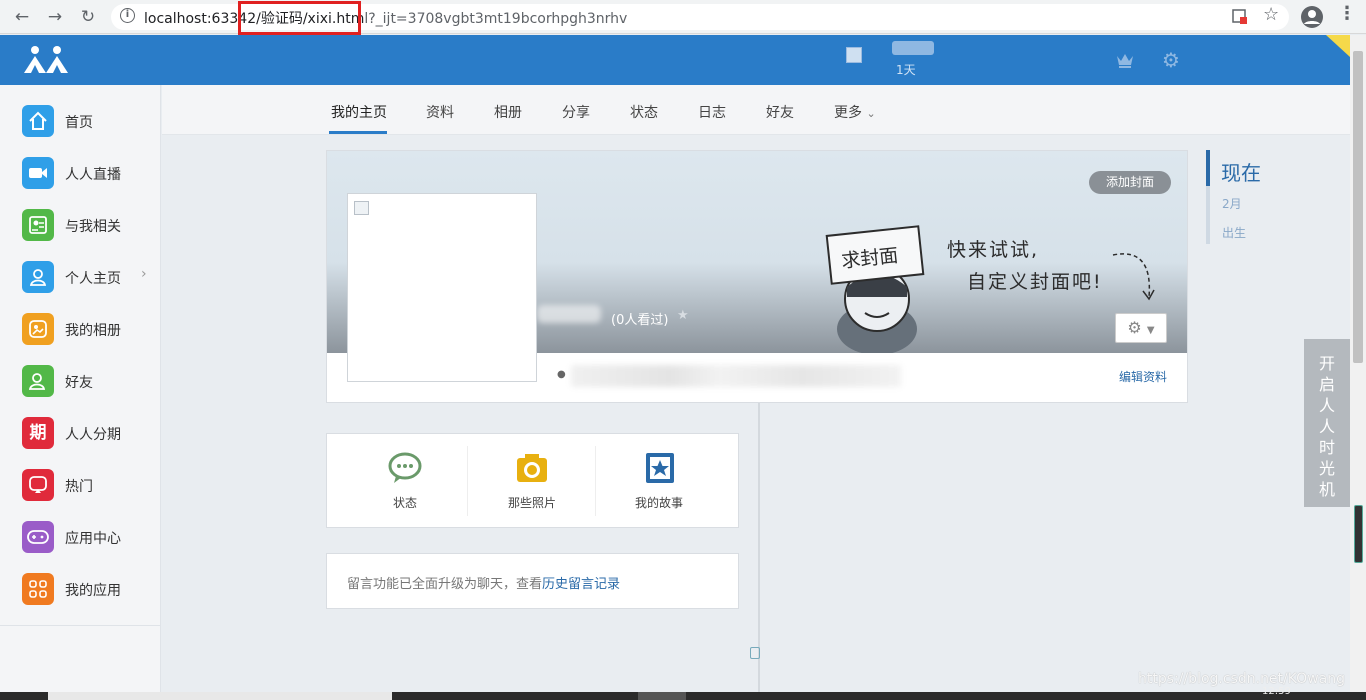  What do you see at coordinates (848, 113) in the screenshot?
I see `tab-more-label: 更多` at bounding box center [848, 113].